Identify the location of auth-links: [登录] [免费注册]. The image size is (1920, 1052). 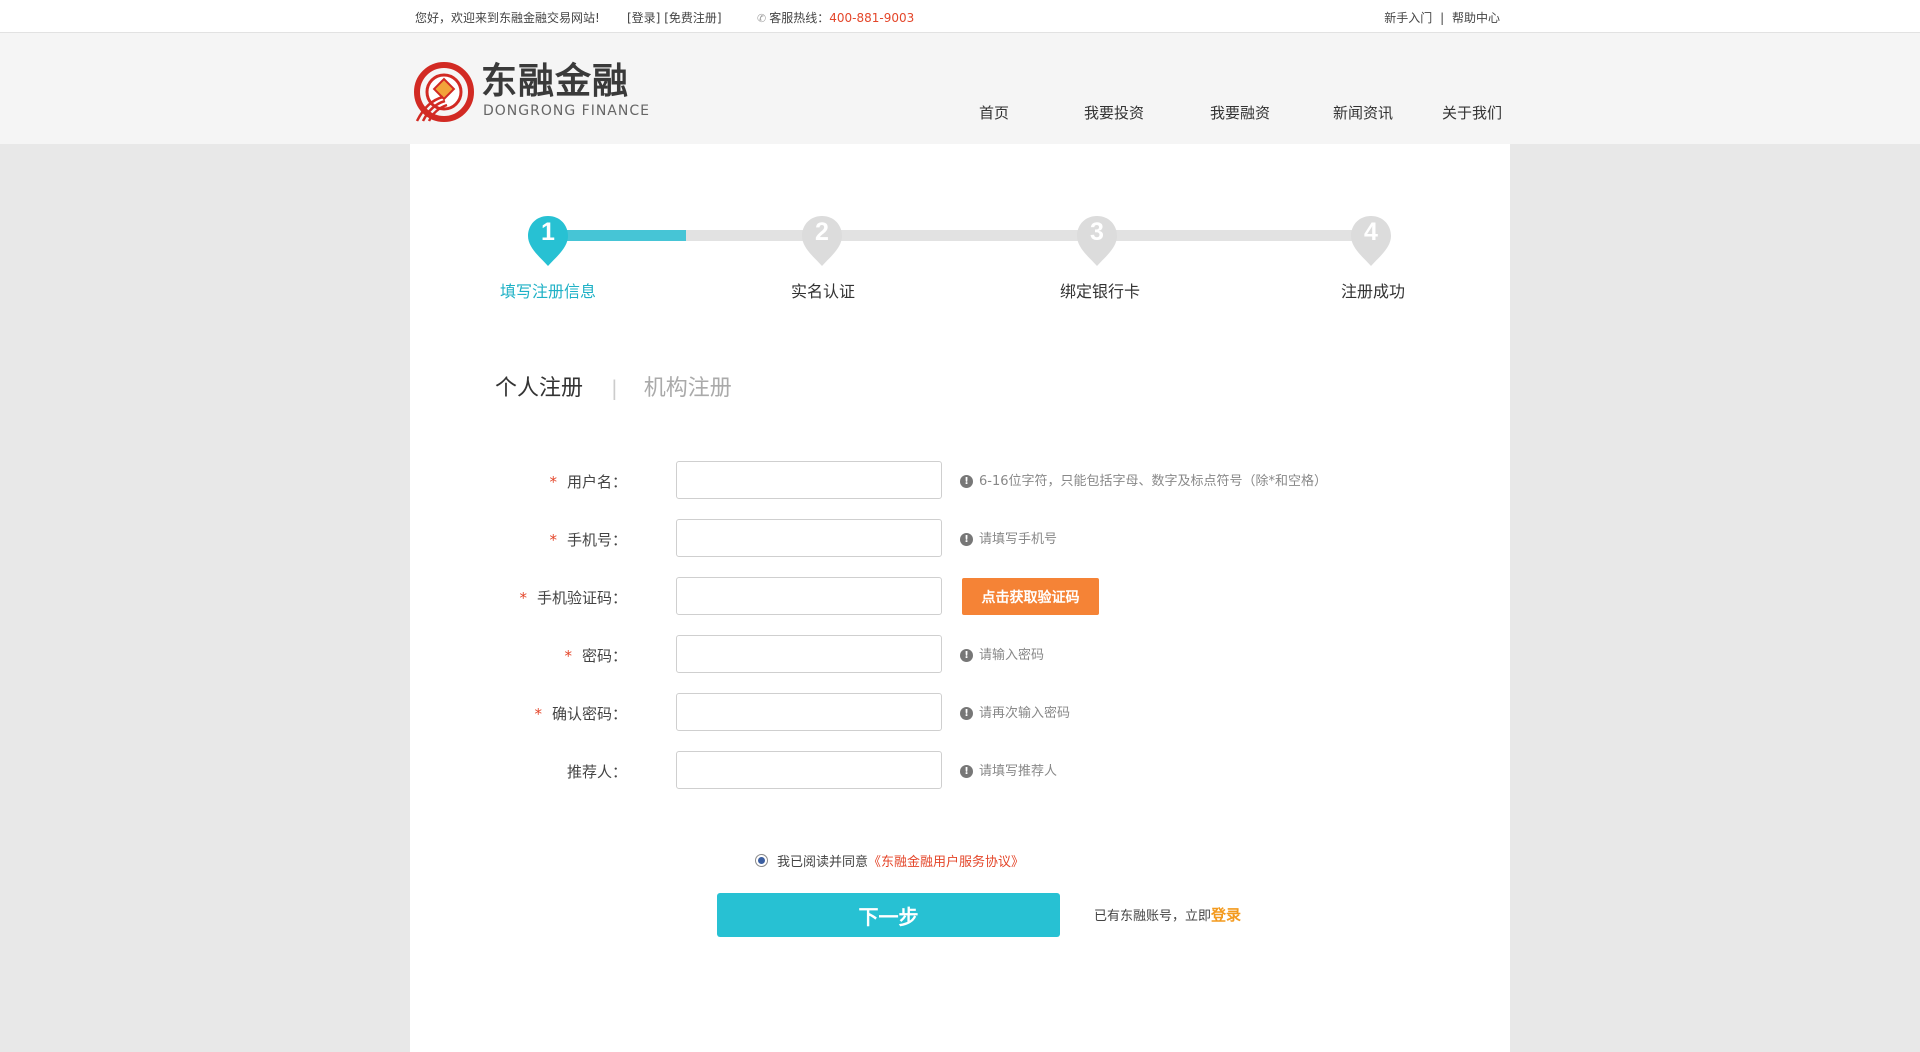
(674, 17).